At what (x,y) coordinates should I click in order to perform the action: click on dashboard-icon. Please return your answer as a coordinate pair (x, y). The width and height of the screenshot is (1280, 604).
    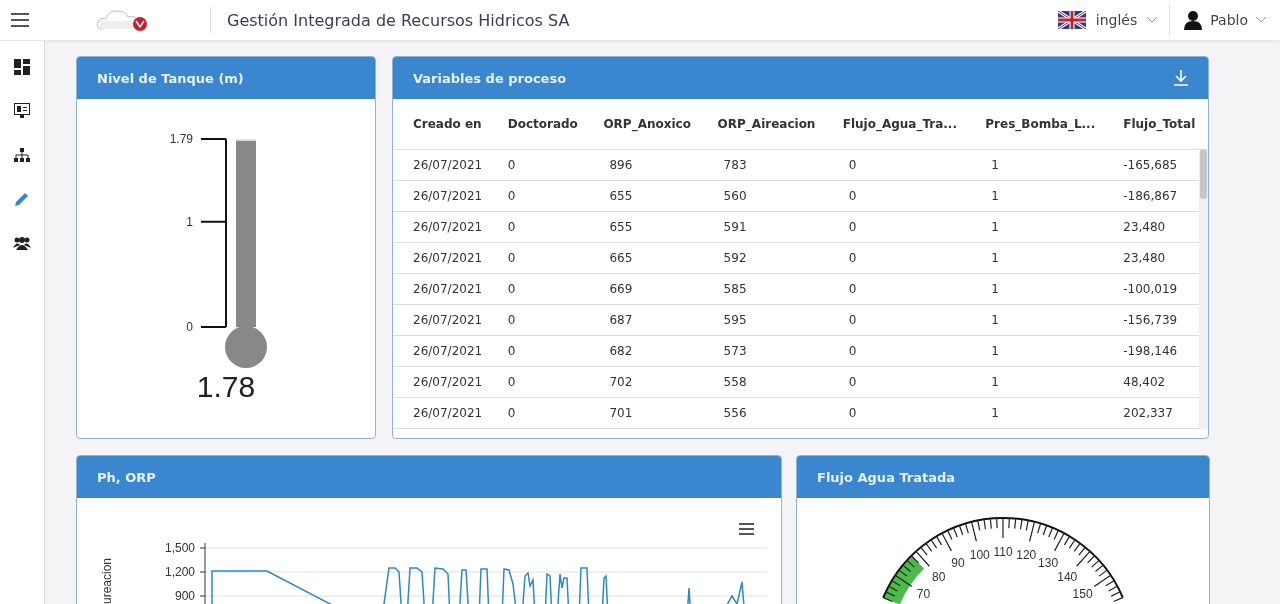
    Looking at the image, I should click on (22, 67).